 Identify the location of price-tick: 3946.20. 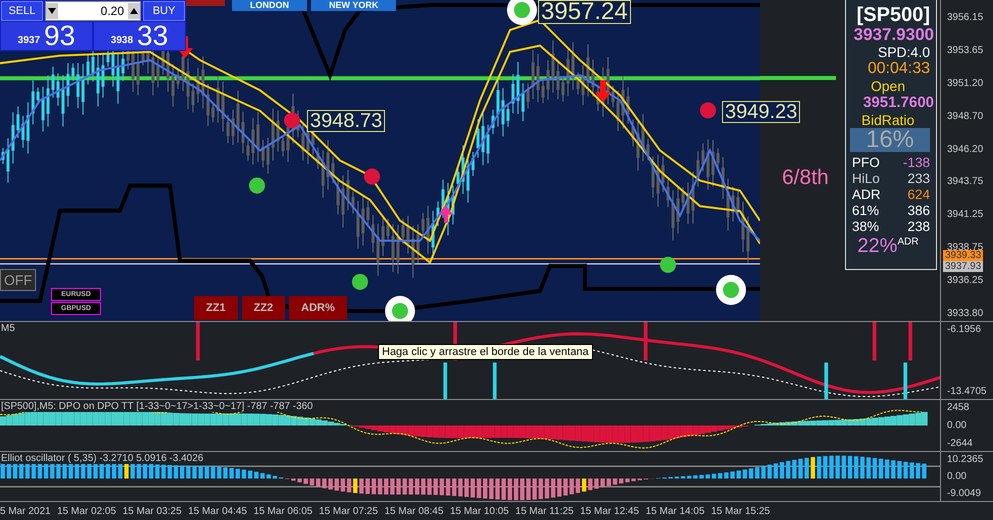
(965, 149).